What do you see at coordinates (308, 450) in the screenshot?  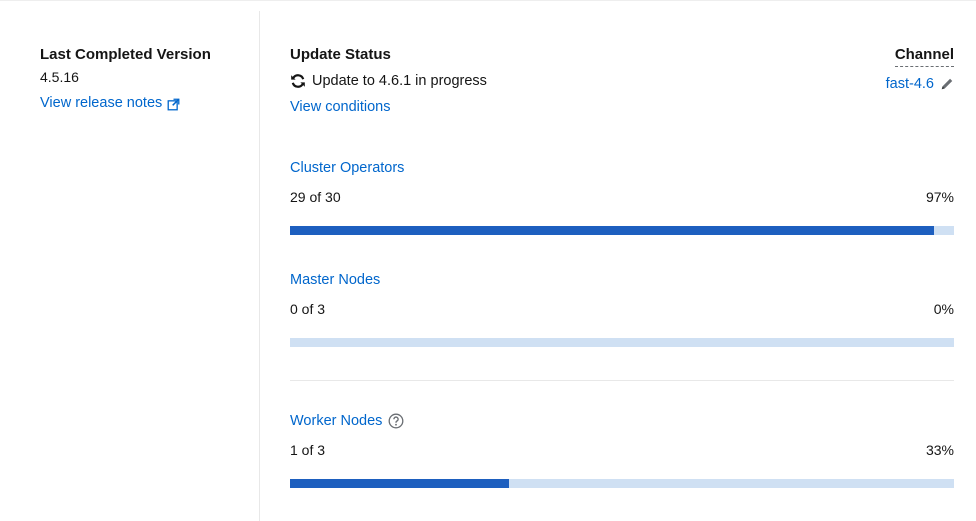 I see `worker-nodes-count: 1 of 3` at bounding box center [308, 450].